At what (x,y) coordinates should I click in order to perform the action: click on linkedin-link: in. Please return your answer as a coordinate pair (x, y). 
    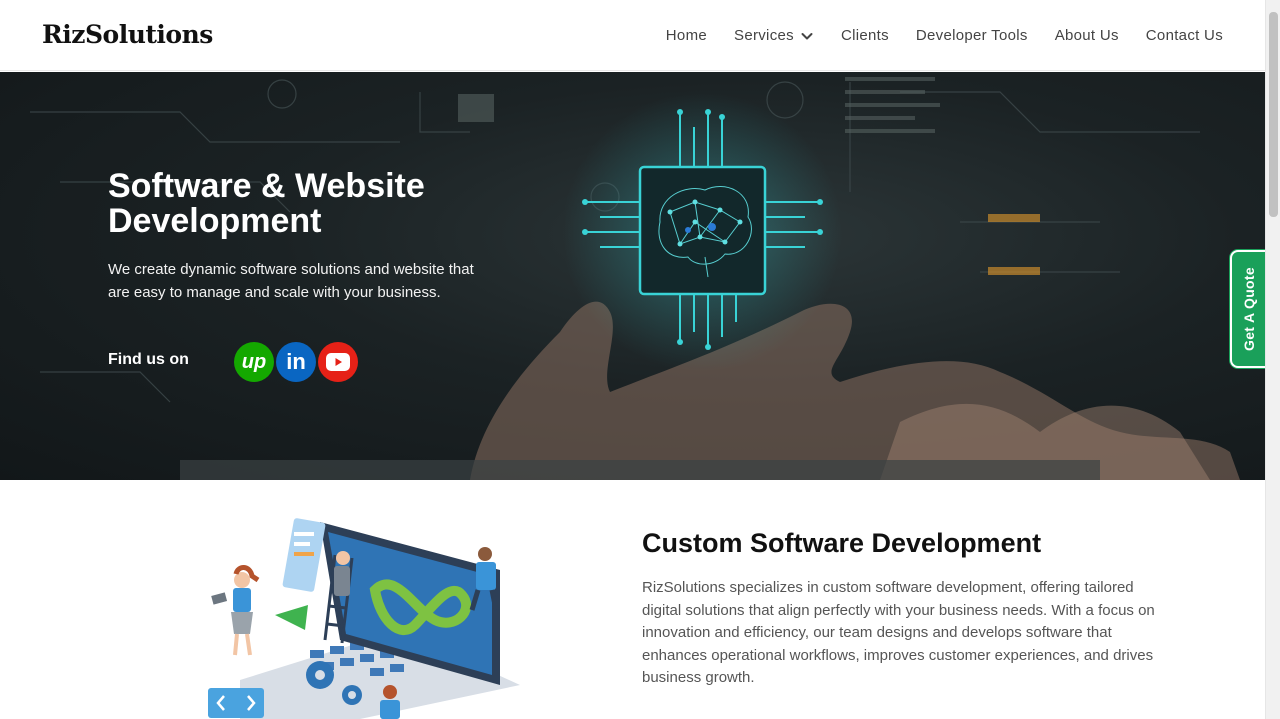
    Looking at the image, I should click on (296, 362).